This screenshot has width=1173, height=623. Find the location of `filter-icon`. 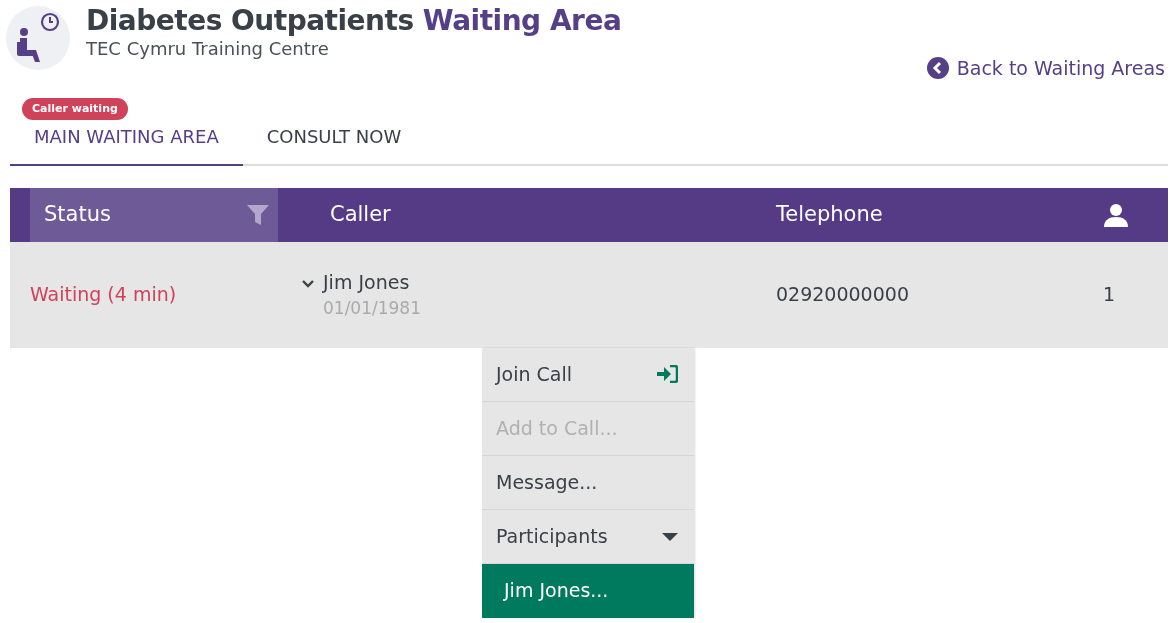

filter-icon is located at coordinates (258, 214).